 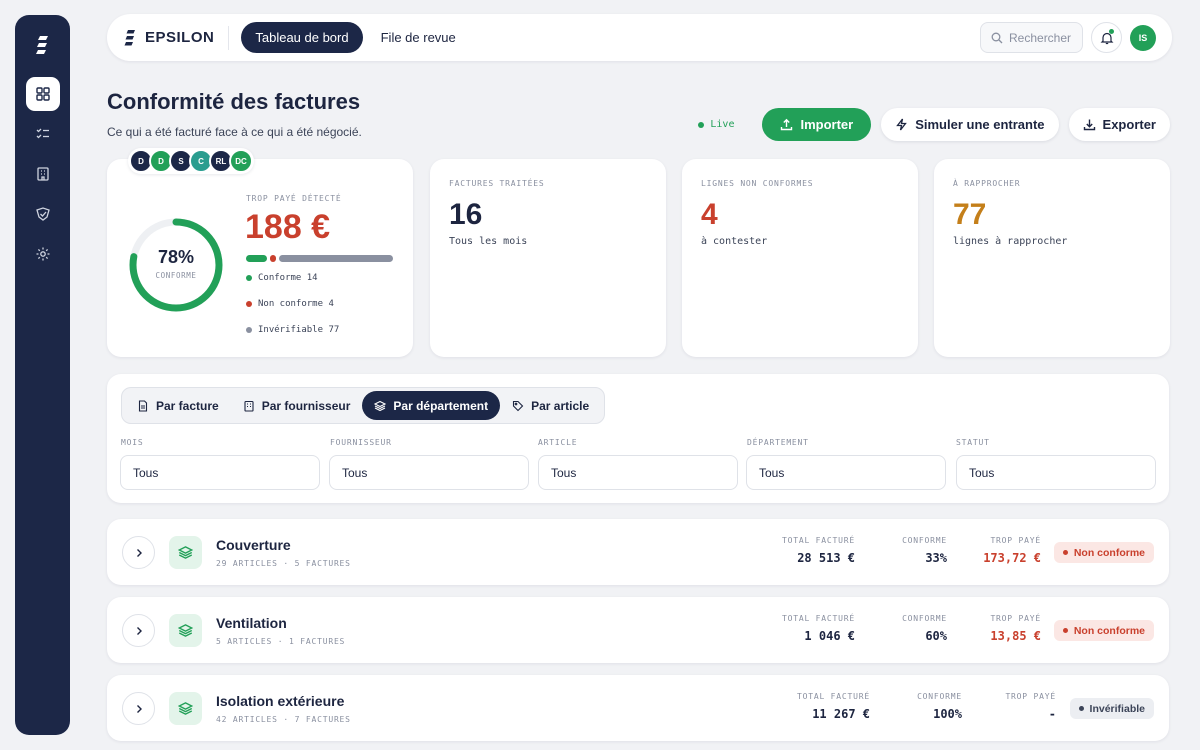 What do you see at coordinates (1012, 558) in the screenshot?
I see `overpaid-value: 173,72 €` at bounding box center [1012, 558].